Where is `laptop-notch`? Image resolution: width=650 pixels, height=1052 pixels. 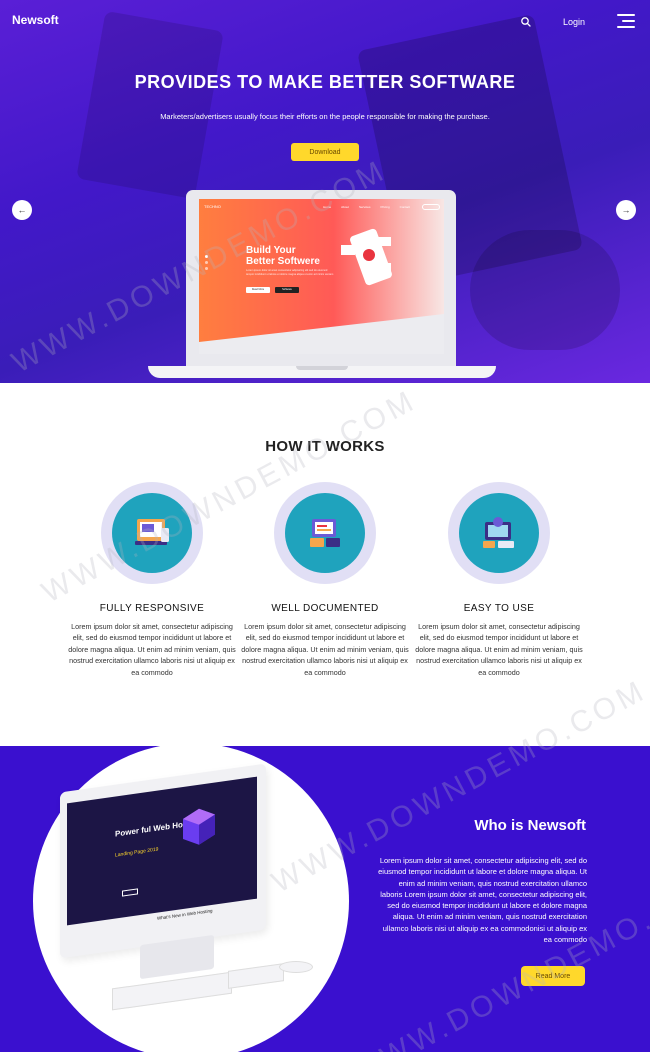 laptop-notch is located at coordinates (322, 368).